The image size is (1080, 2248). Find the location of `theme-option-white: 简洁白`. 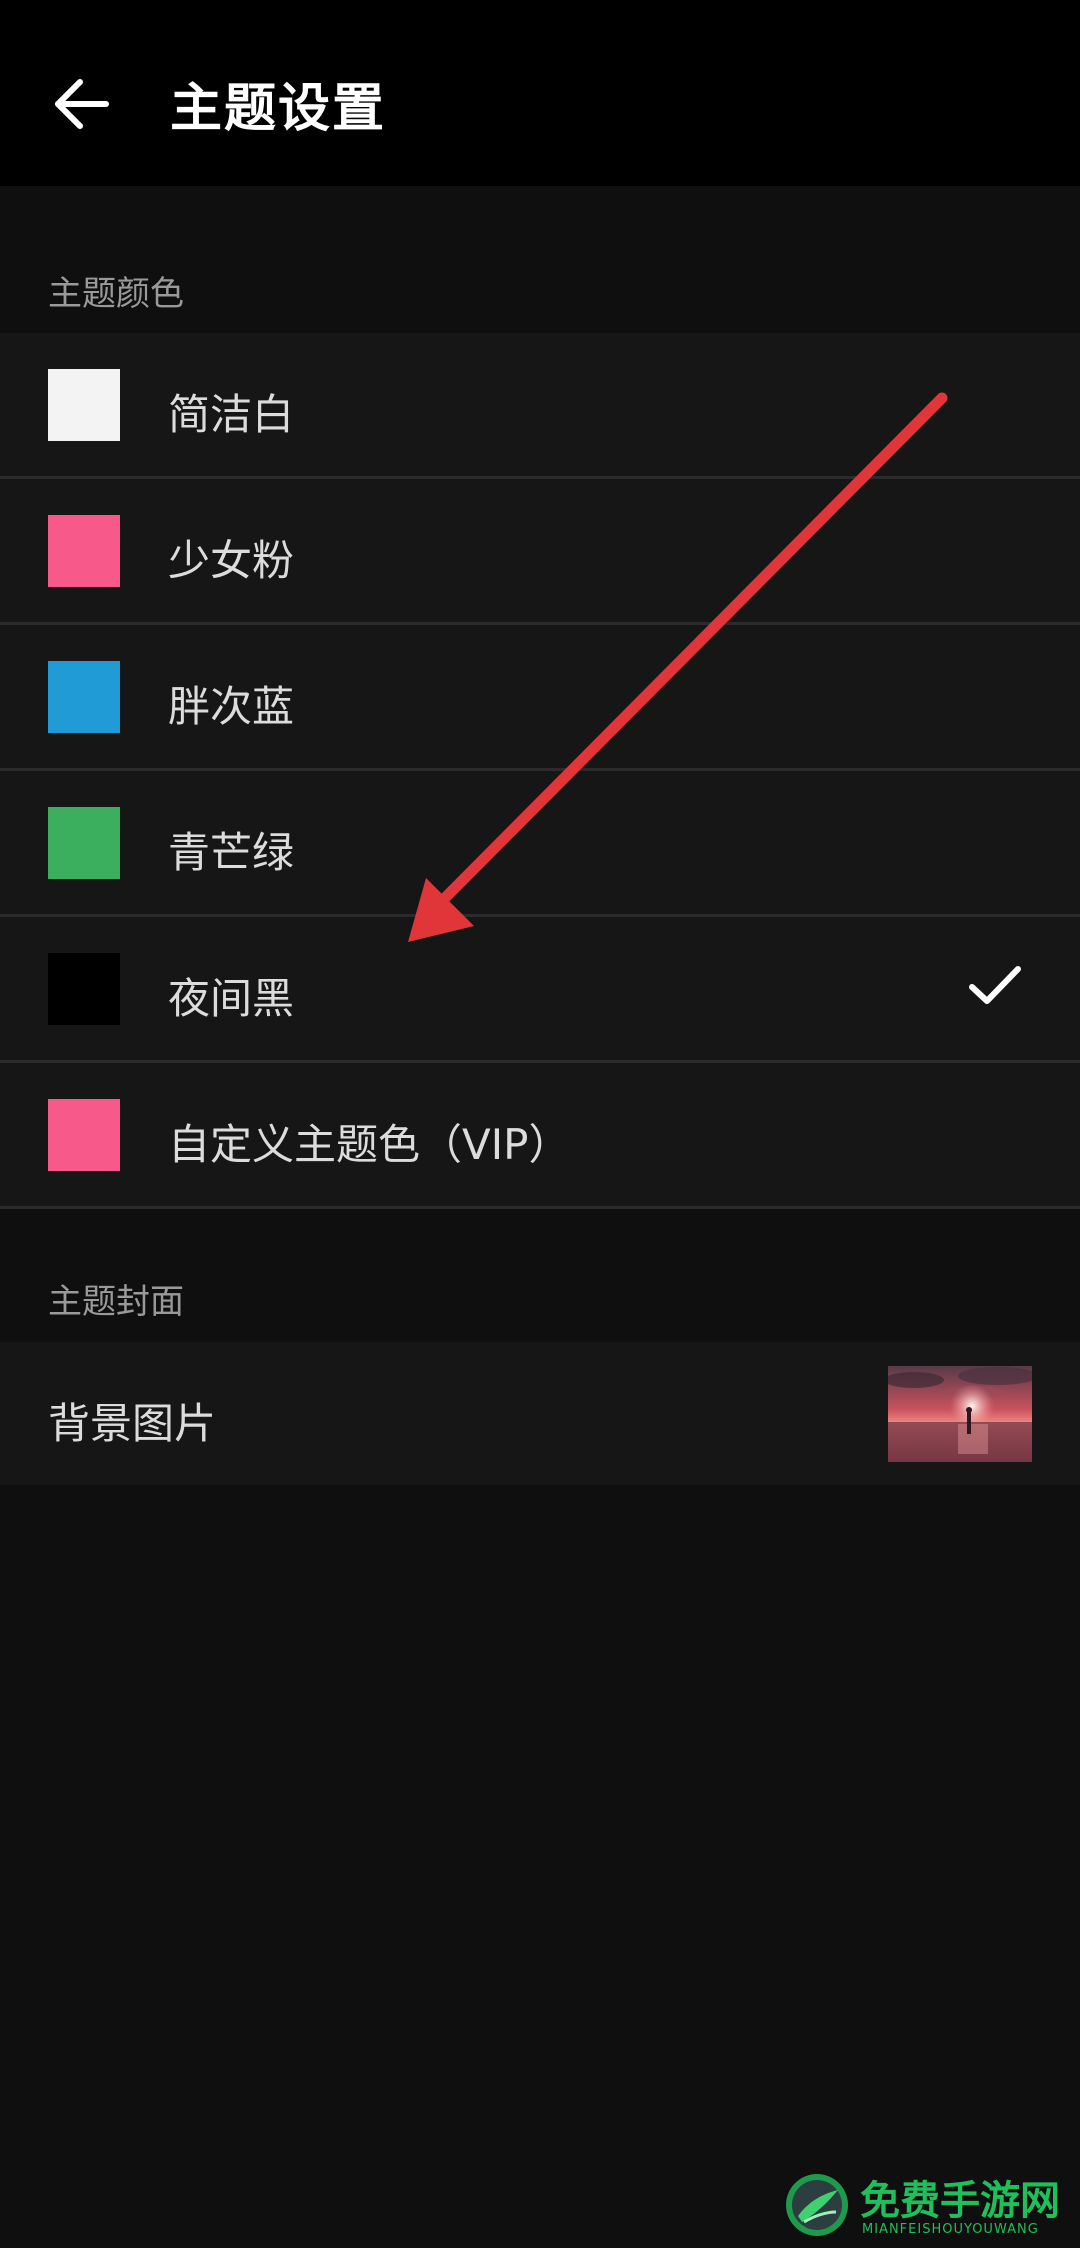

theme-option-white: 简洁白 is located at coordinates (540, 406).